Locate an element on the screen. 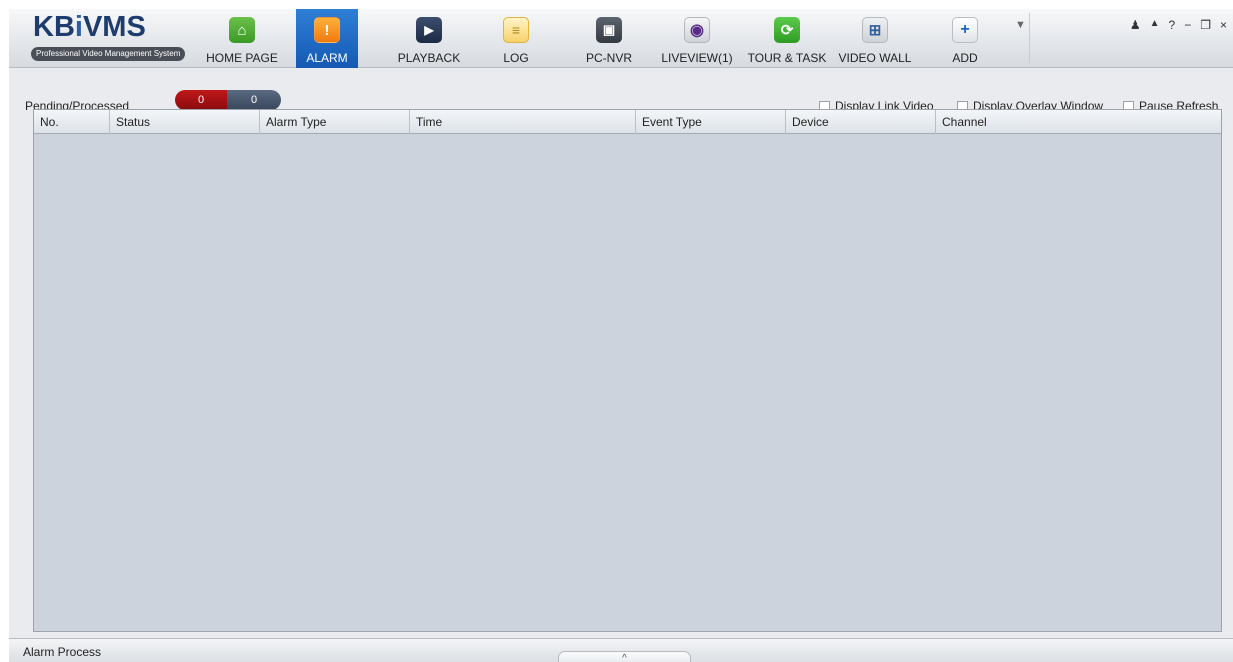 This screenshot has width=1233, height=662. column-header-event-type: Event Type is located at coordinates (711, 122).